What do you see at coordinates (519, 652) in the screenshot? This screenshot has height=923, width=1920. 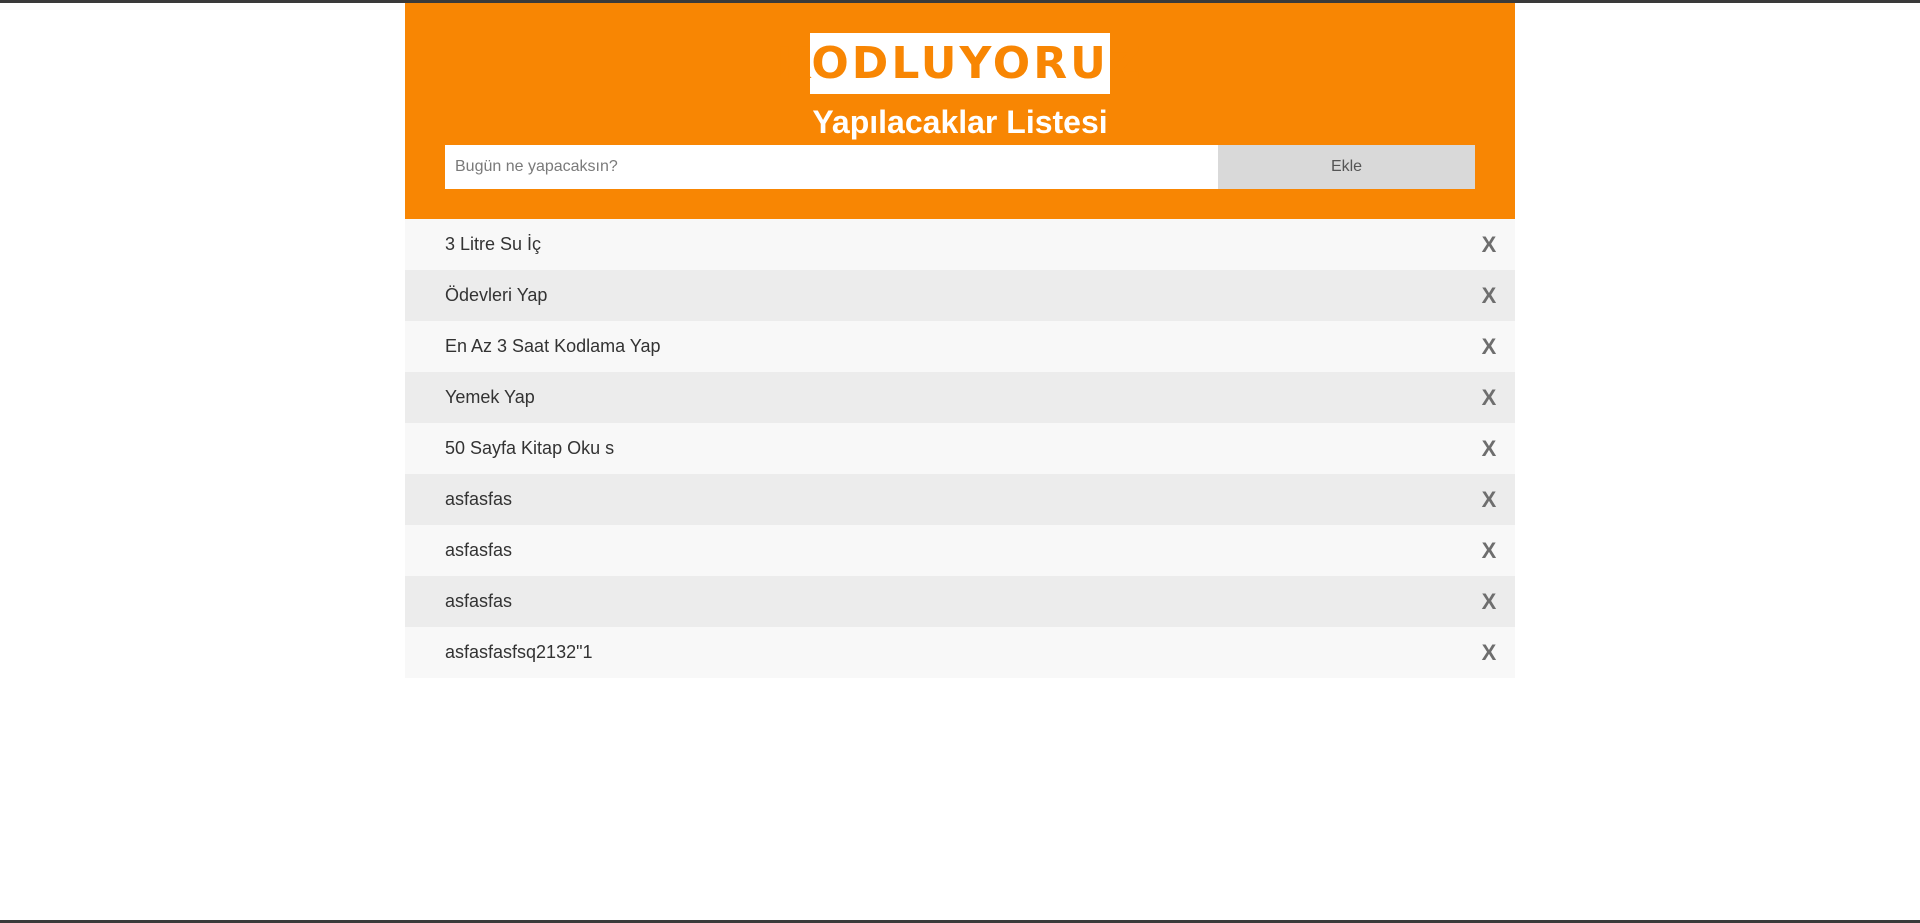 I see `list-item-text: asfasfasfsq2132"1` at bounding box center [519, 652].